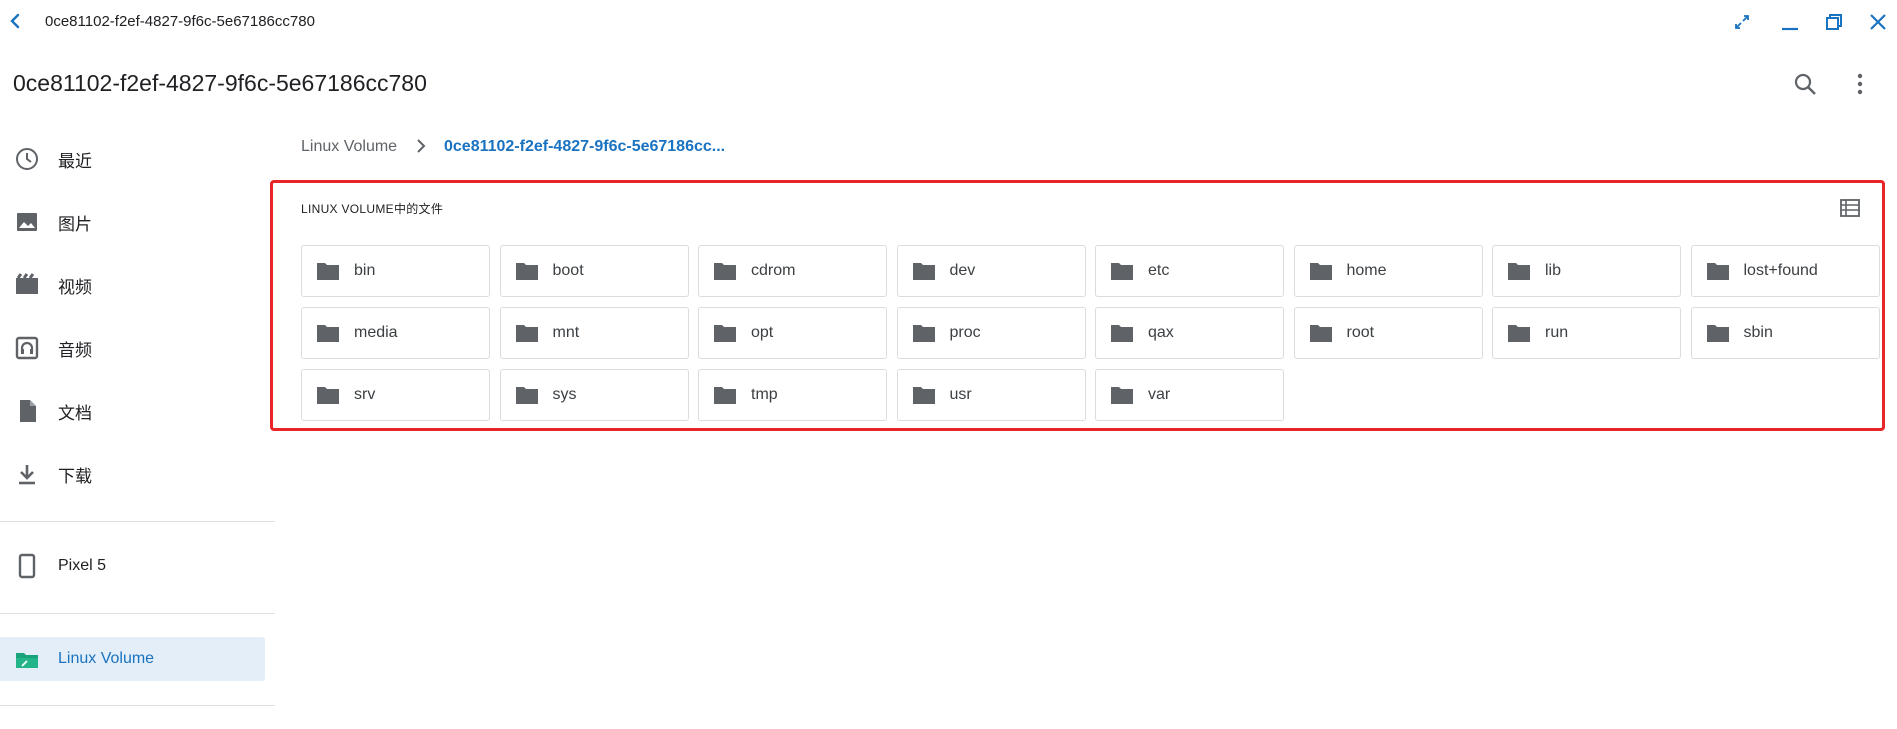 The height and width of the screenshot is (729, 1897). I want to click on folder-name: sbin, so click(1758, 332).